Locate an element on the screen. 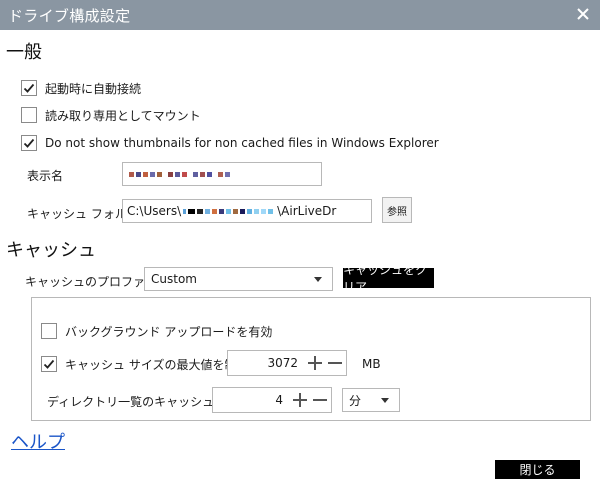 The image size is (600, 490). cache-folder-input: C:\Users\ \AirLiveDr is located at coordinates (247, 211).